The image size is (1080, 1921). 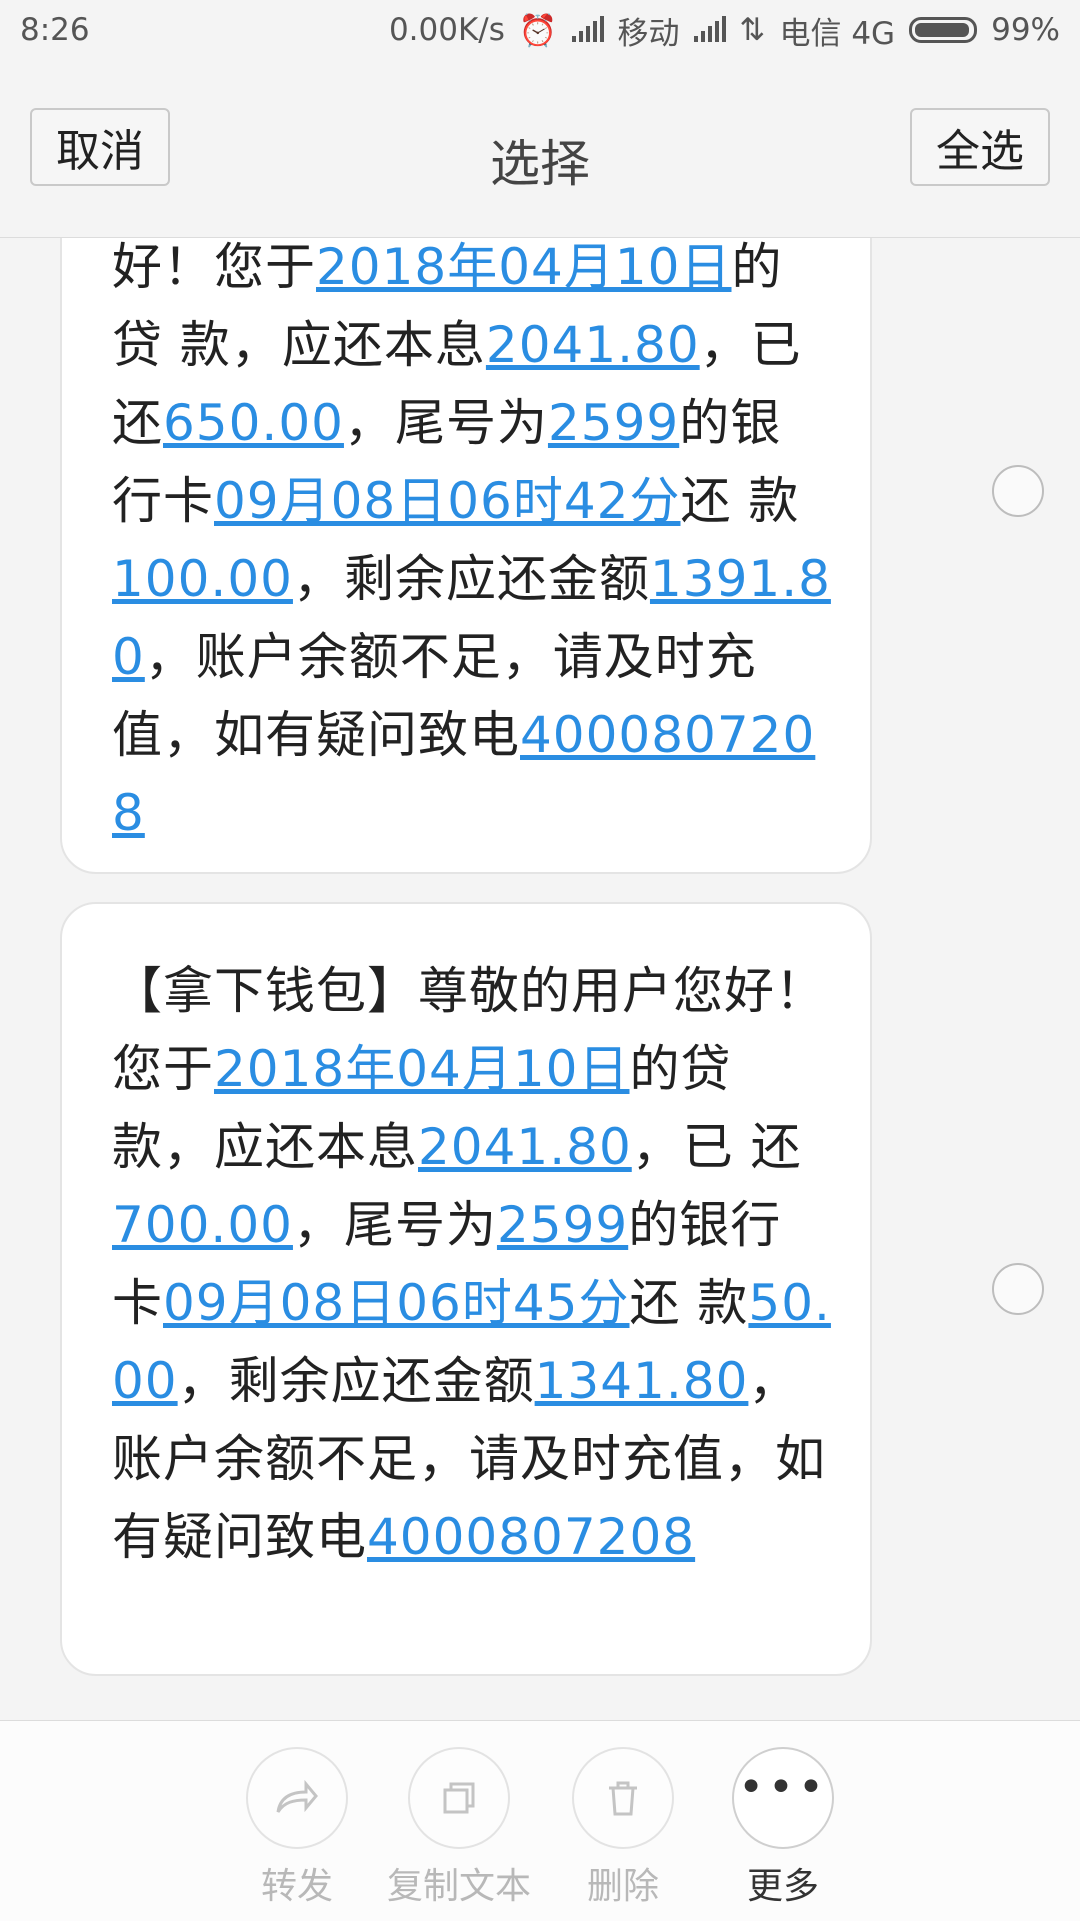 What do you see at coordinates (716, 1147) in the screenshot?
I see `message-text-segment: ，已 还` at bounding box center [716, 1147].